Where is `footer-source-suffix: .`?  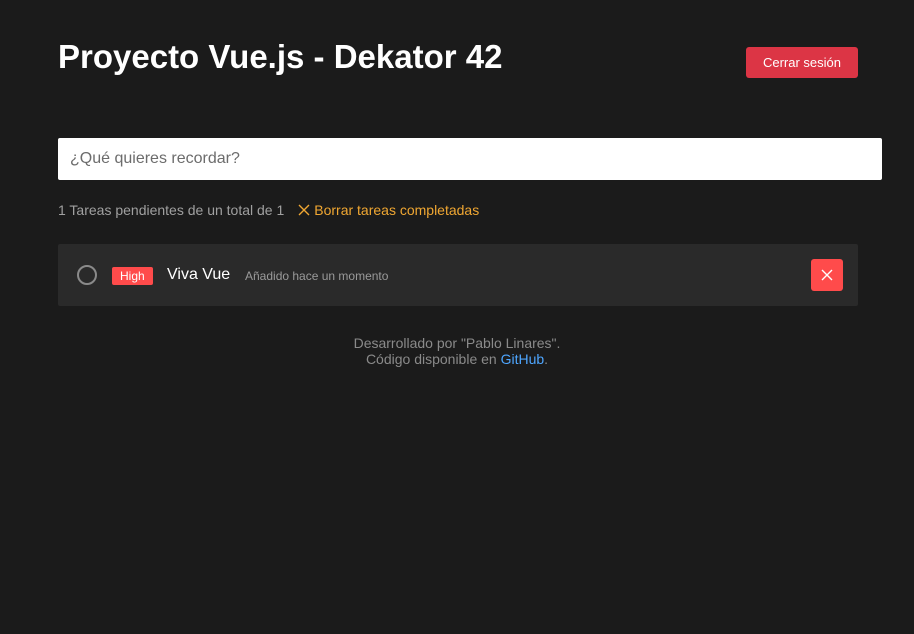
footer-source-suffix: . is located at coordinates (546, 359).